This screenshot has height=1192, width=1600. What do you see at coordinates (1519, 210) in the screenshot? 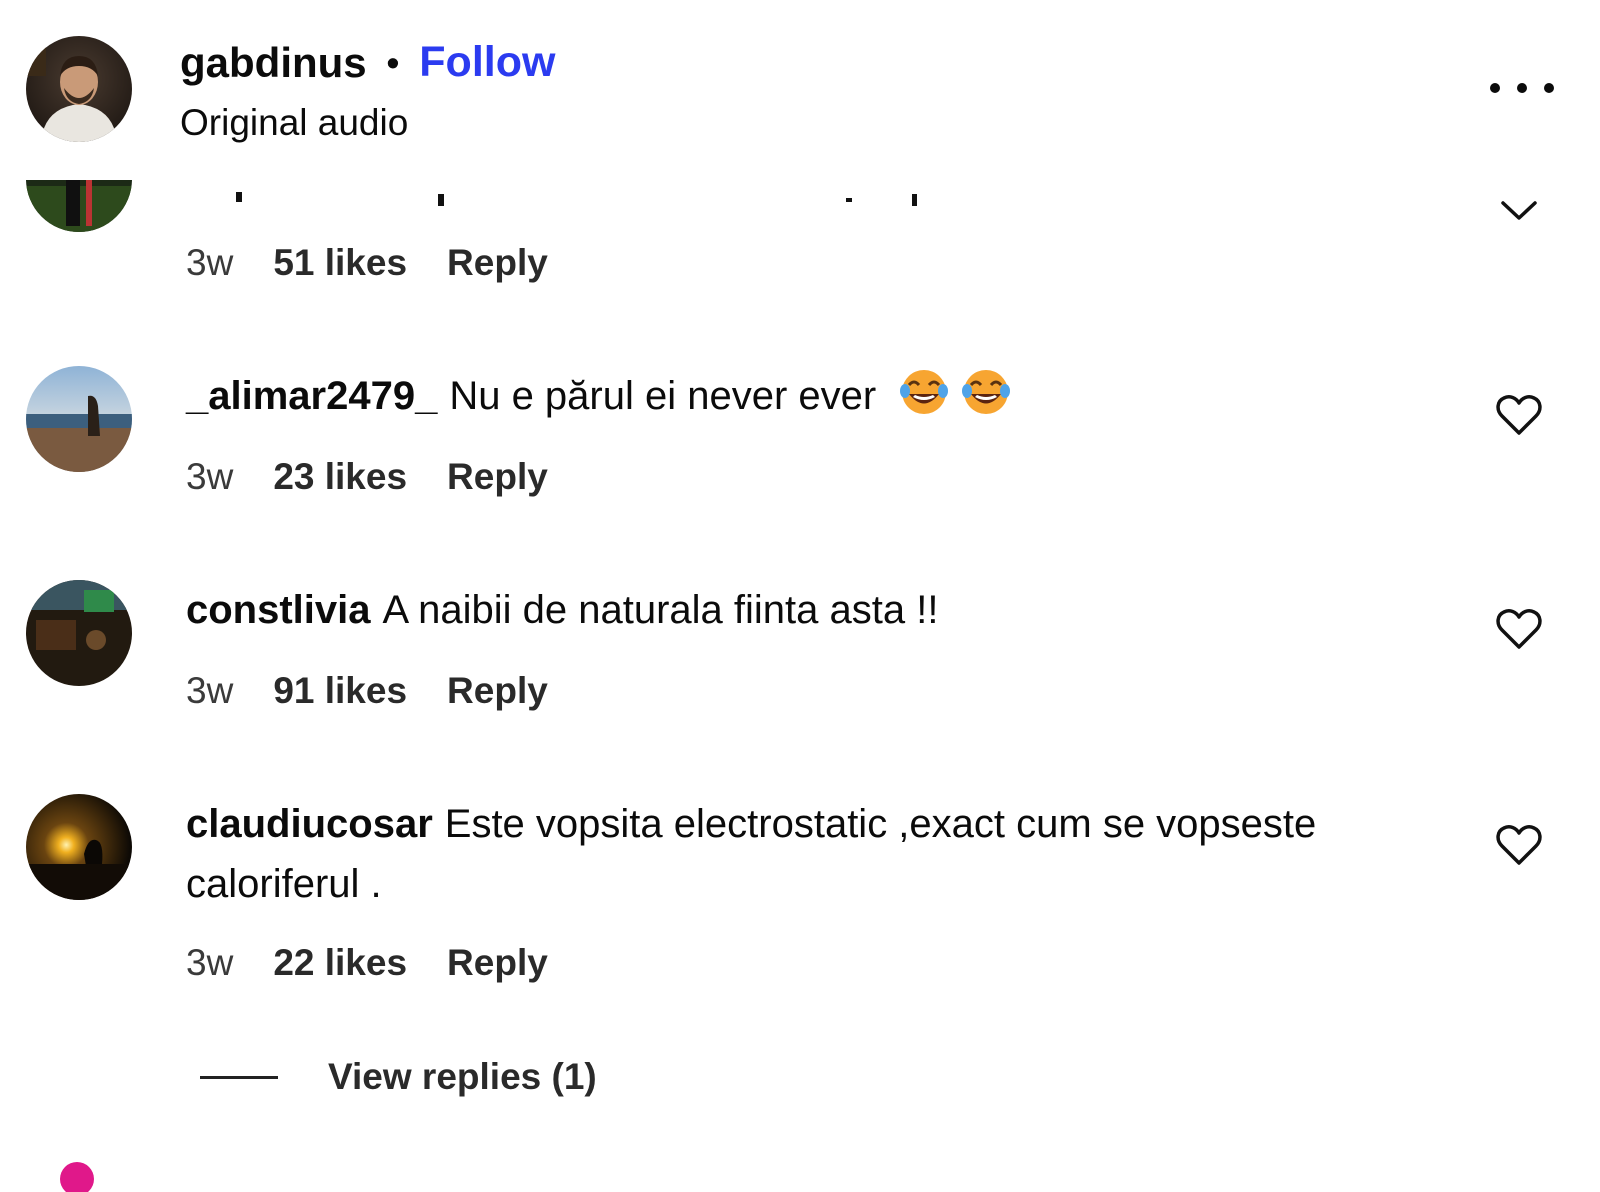
I see `chevron-down-icon` at bounding box center [1519, 210].